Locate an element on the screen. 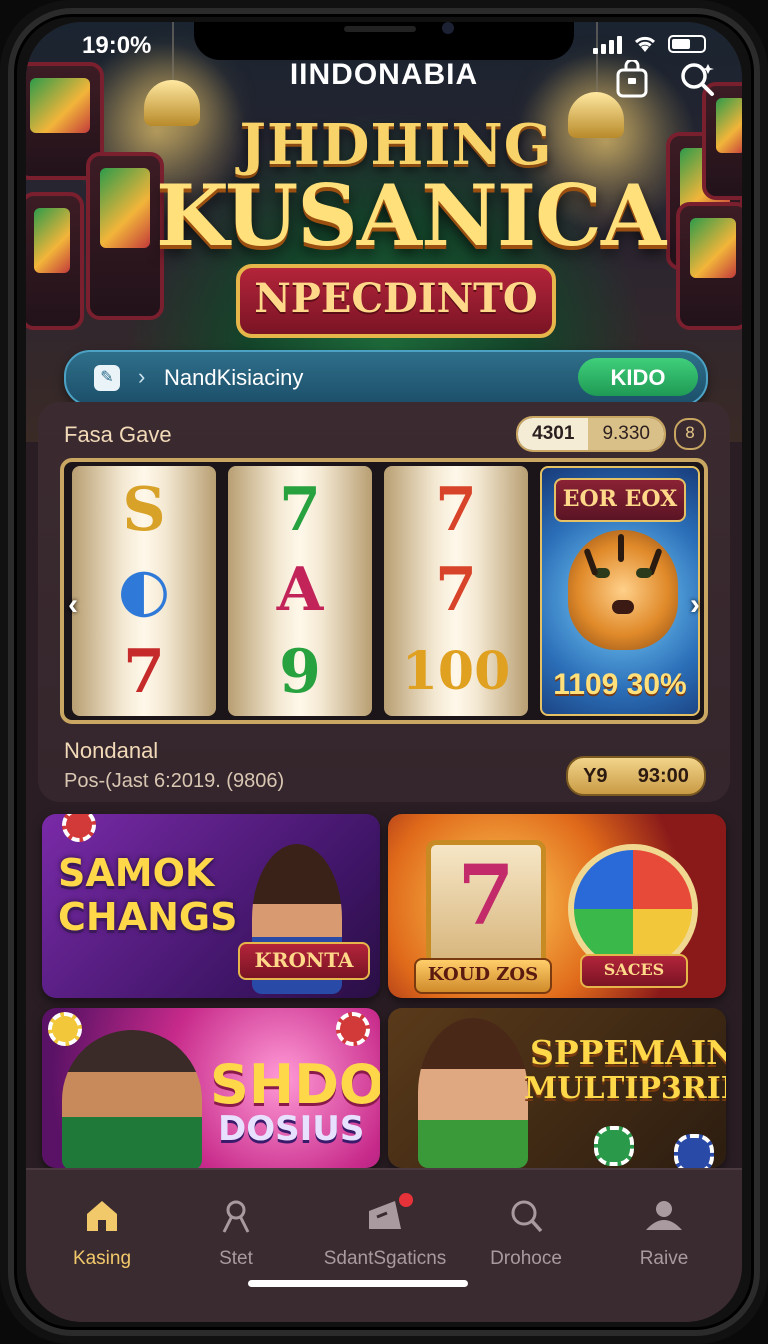 The image size is (768, 1344). bottom-nav: Kasing Stet SdantSgaticns Drohoce Raive is located at coordinates (384, 1245).